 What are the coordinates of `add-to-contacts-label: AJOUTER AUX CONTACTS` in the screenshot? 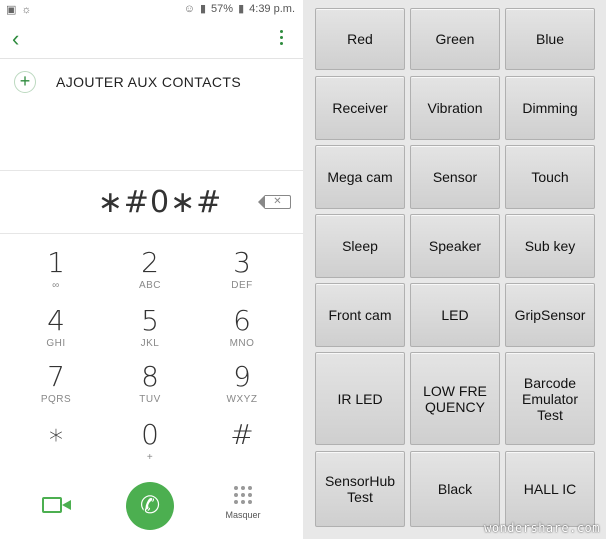 It's located at (149, 82).